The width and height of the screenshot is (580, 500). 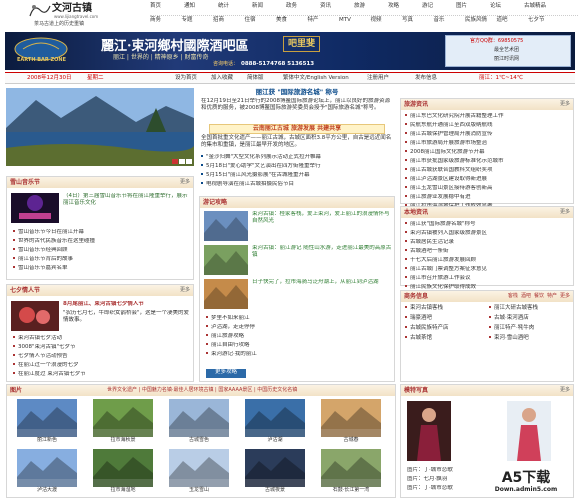 I want to click on date-bar-link: 设为首页, so click(x=186, y=78).